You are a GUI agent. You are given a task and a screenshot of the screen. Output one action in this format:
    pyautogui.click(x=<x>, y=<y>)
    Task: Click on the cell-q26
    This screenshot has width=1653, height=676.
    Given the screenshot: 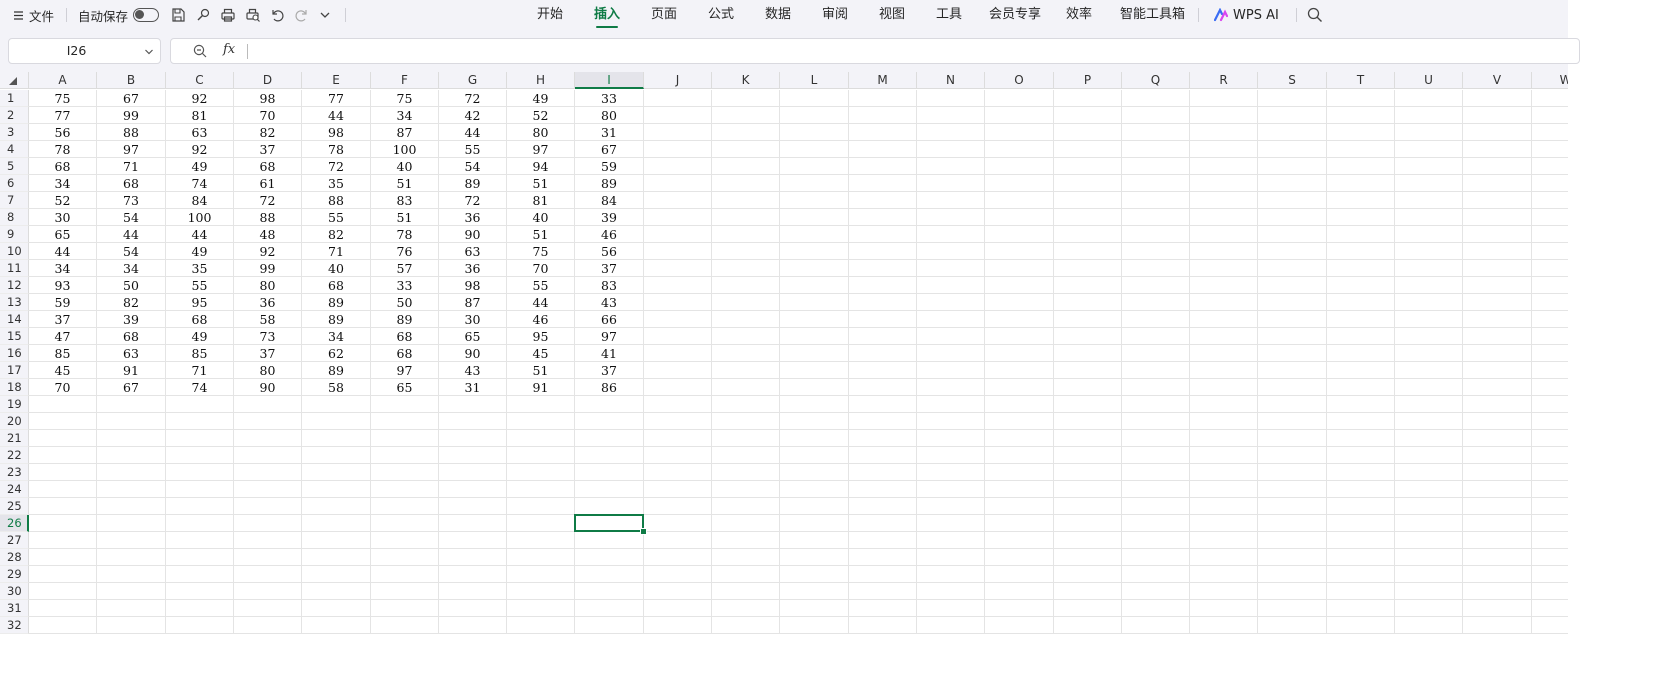 What is the action you would take?
    pyautogui.click(x=1156, y=523)
    